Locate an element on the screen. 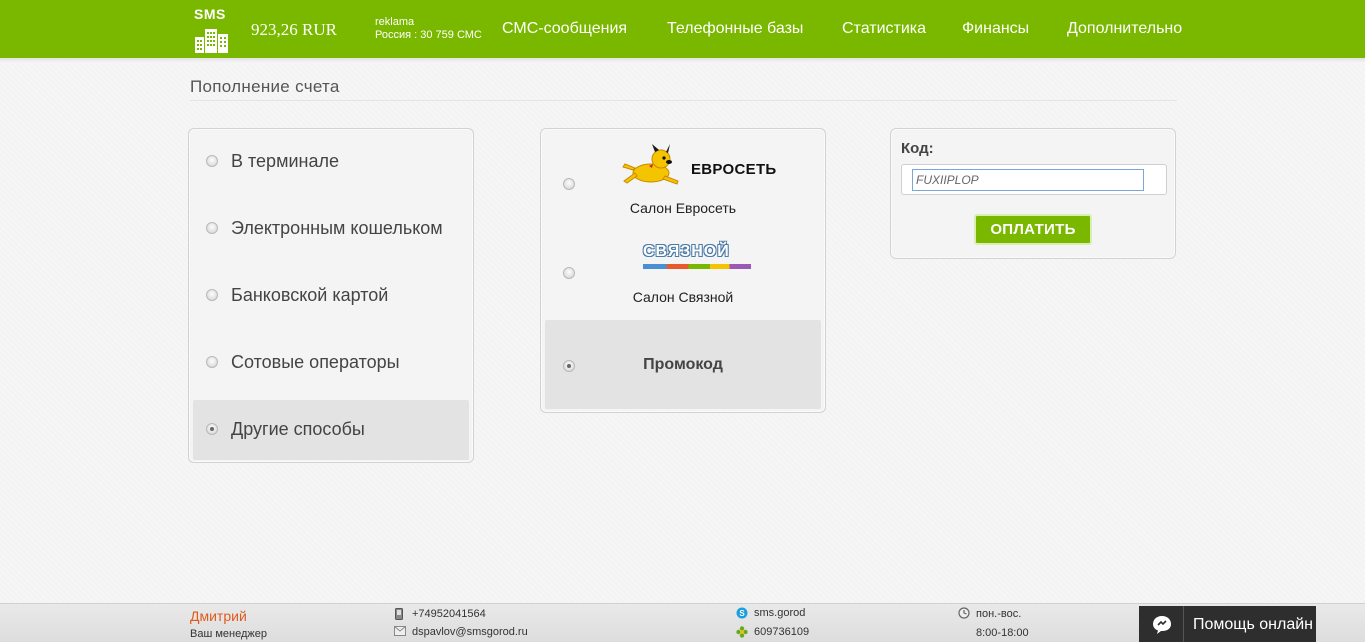 This screenshot has width=1365, height=642. account-info: reklama Россия : 30 759 СМС is located at coordinates (428, 29).